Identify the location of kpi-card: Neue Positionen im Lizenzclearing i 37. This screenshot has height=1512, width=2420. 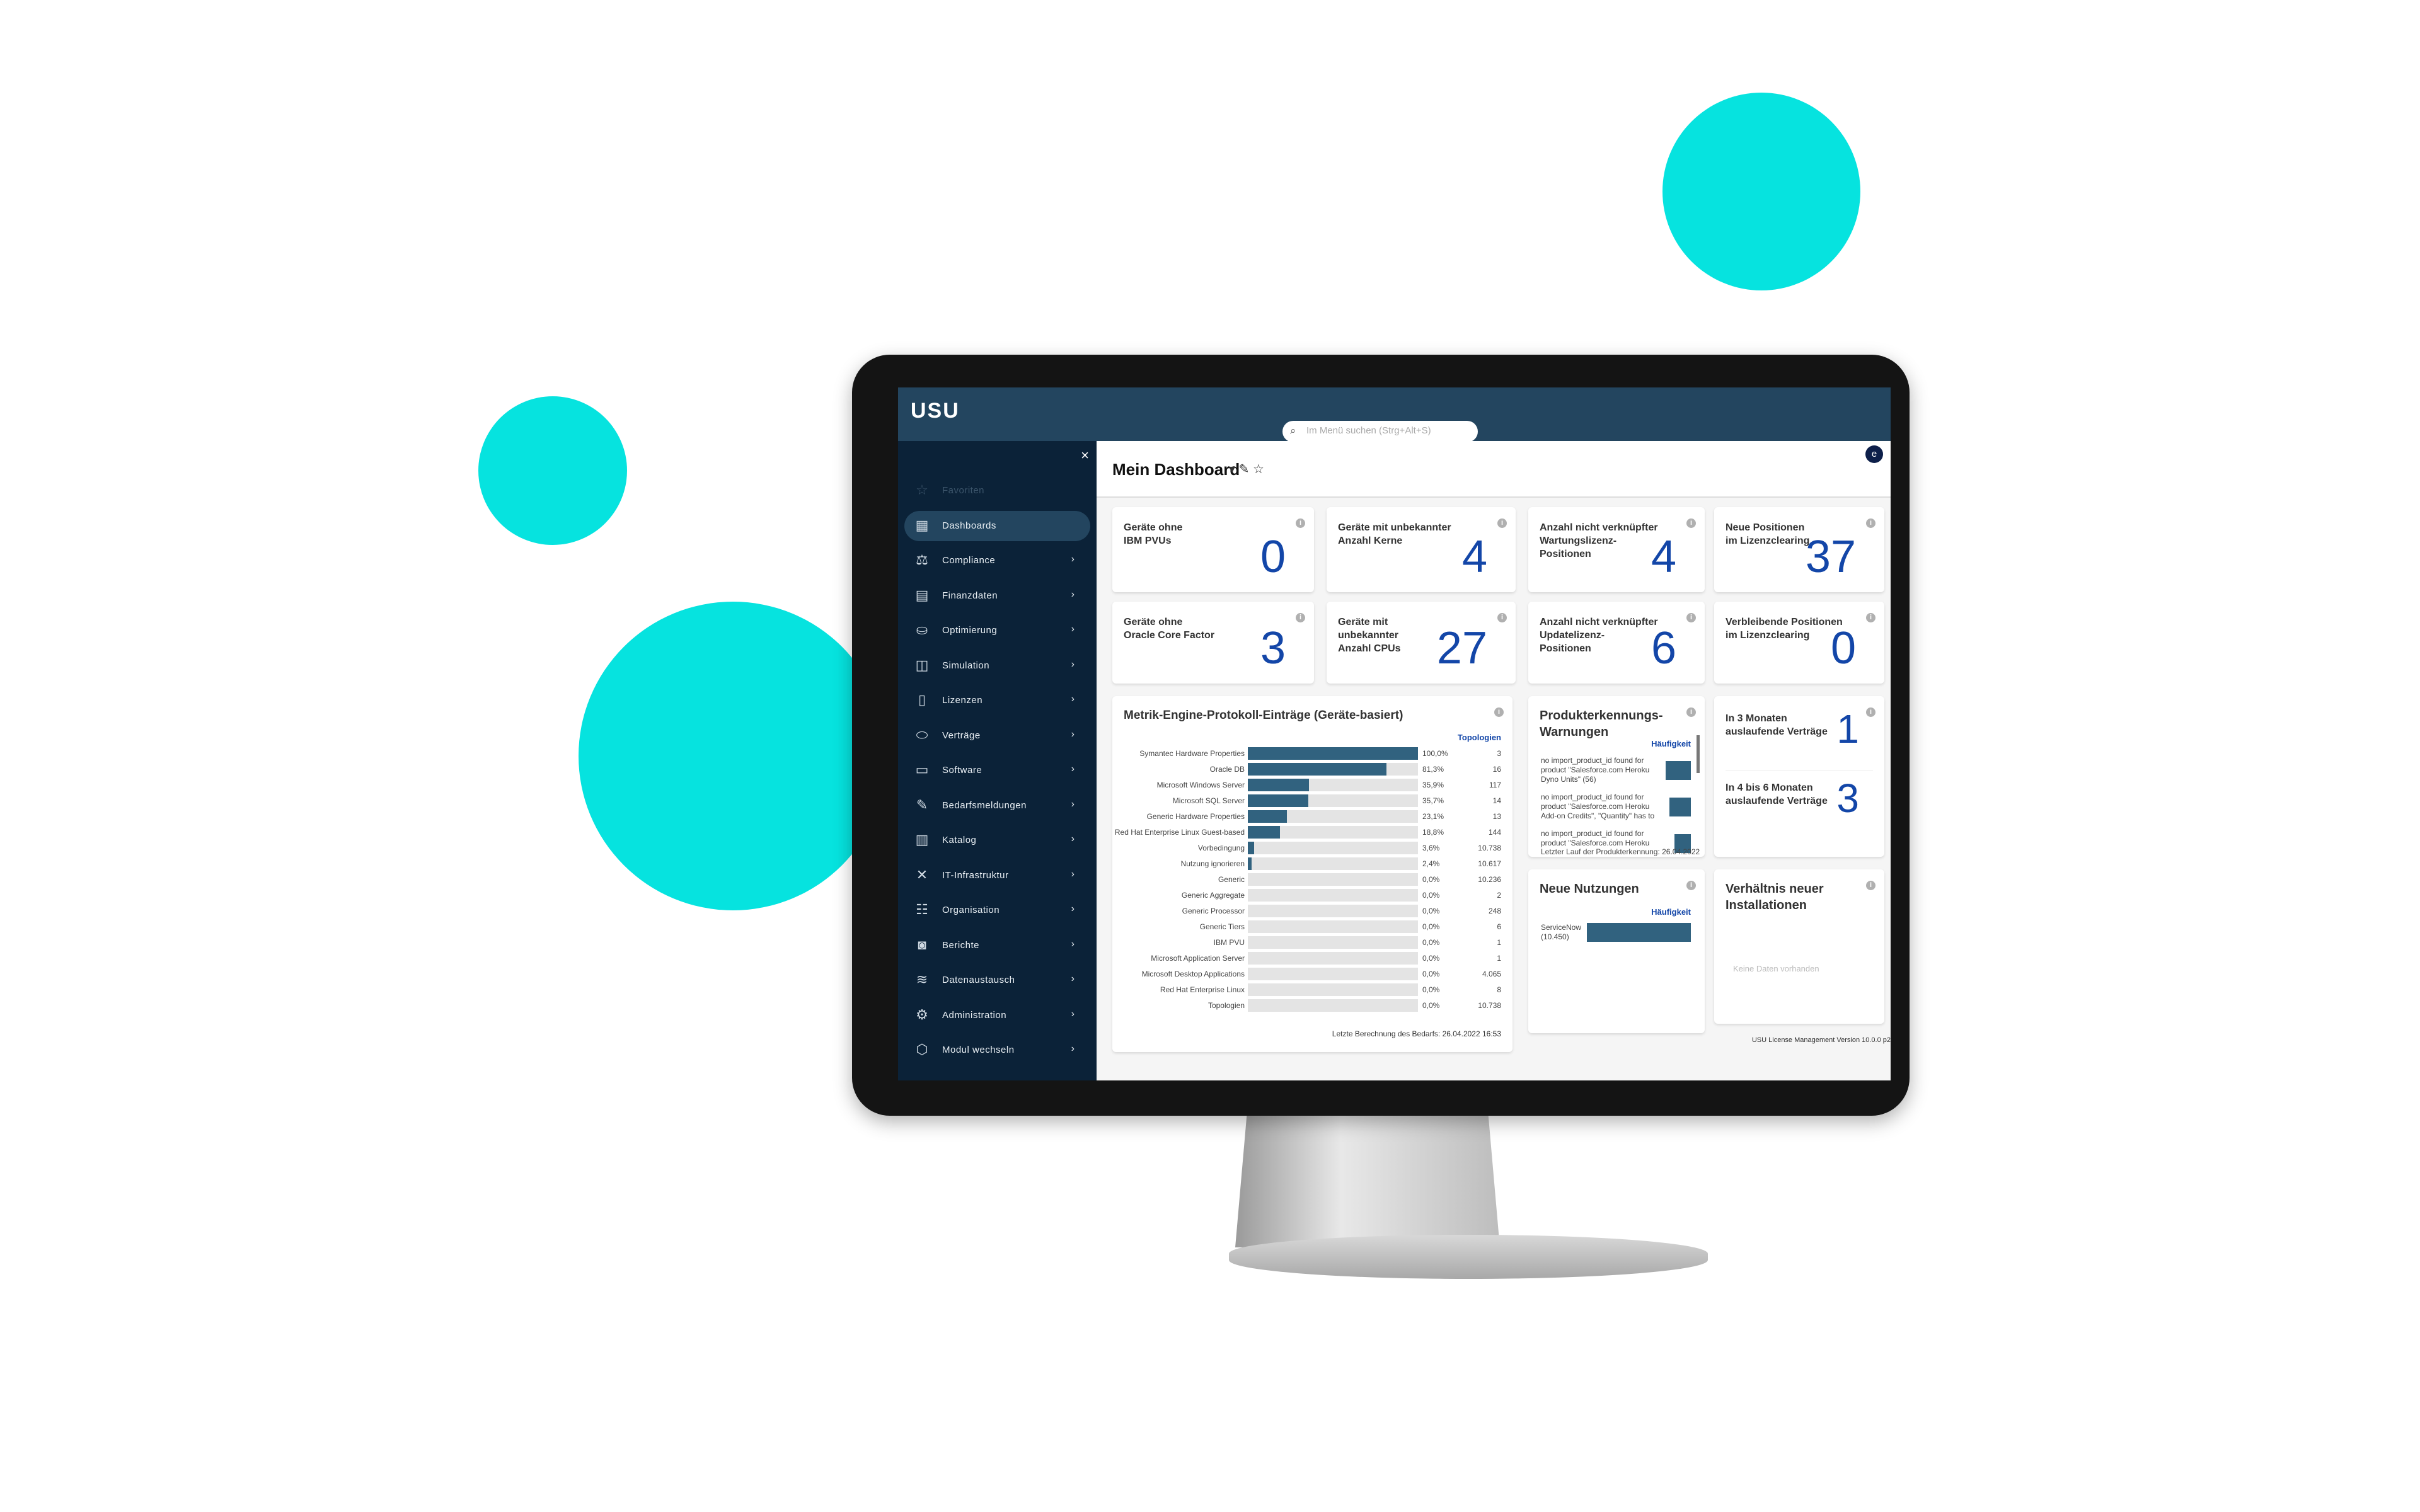
(1799, 549).